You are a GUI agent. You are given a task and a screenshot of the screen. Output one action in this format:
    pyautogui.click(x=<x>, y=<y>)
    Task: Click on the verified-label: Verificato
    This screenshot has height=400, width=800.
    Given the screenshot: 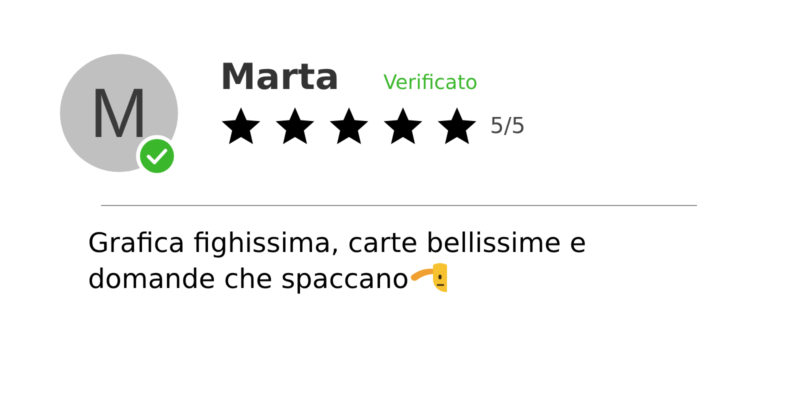 What is the action you would take?
    pyautogui.click(x=430, y=82)
    